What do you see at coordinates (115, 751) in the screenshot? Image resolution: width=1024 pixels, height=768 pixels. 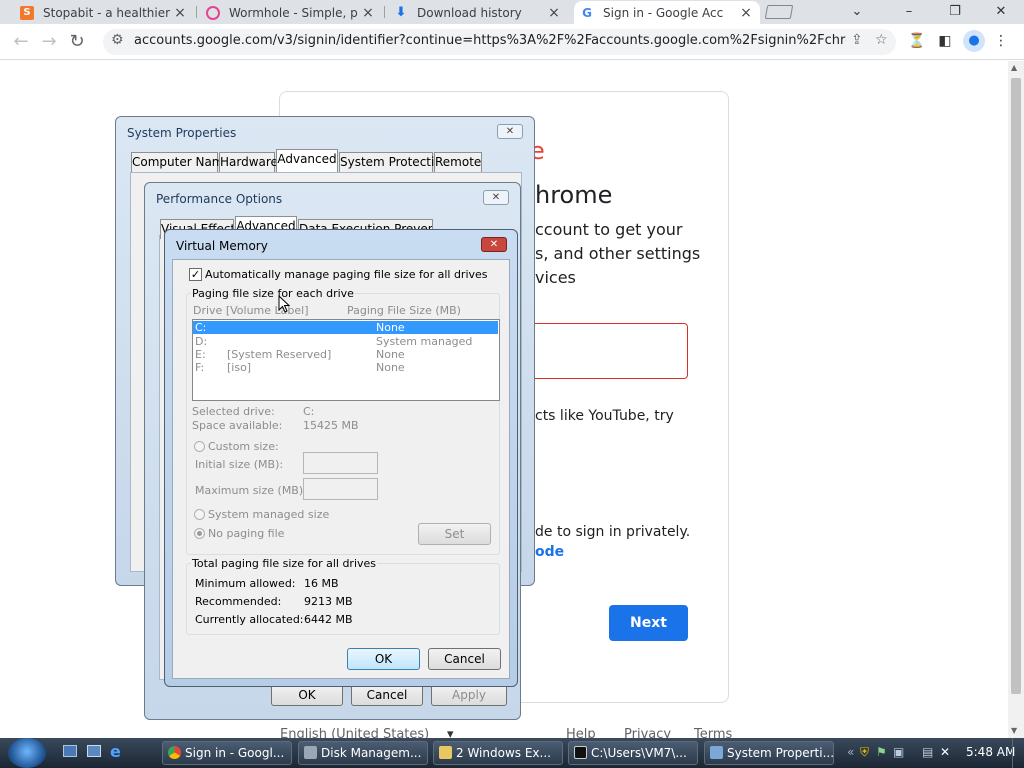 I see `internet-explorer-icon: e` at bounding box center [115, 751].